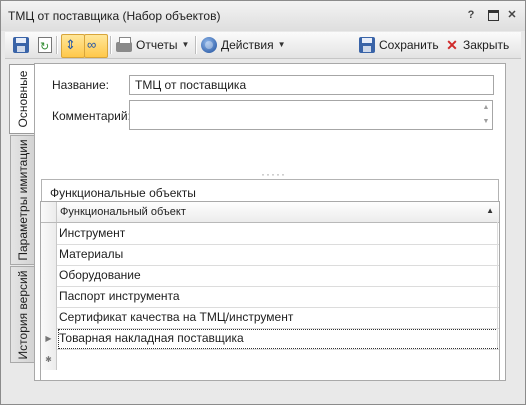  What do you see at coordinates (123, 212) in the screenshot?
I see `column-header-functional-object: Функциональный объект` at bounding box center [123, 212].